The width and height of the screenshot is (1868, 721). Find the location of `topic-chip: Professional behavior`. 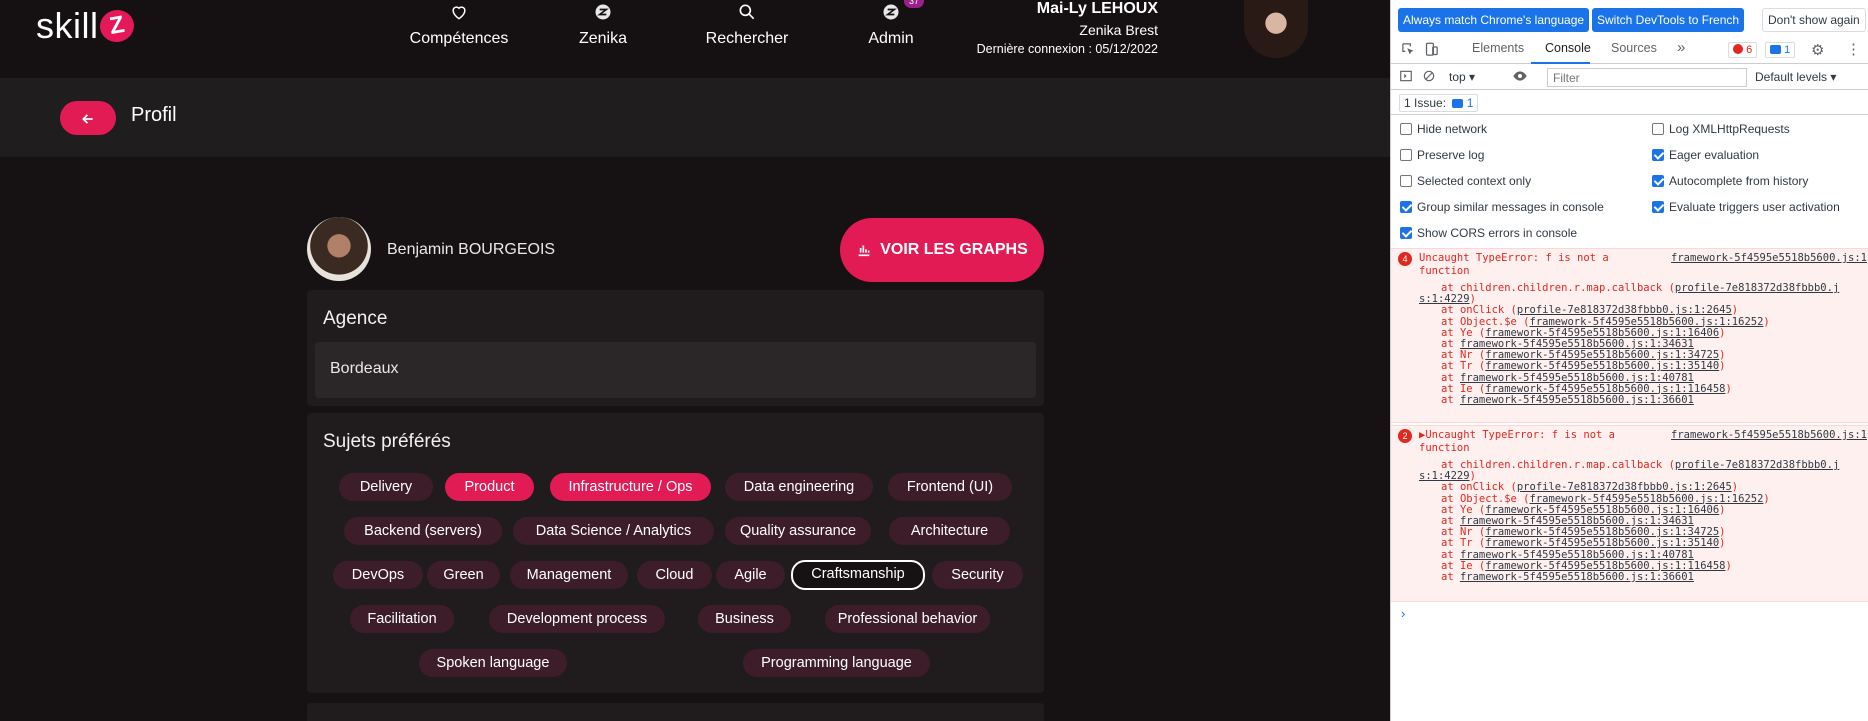

topic-chip: Professional behavior is located at coordinates (907, 619).